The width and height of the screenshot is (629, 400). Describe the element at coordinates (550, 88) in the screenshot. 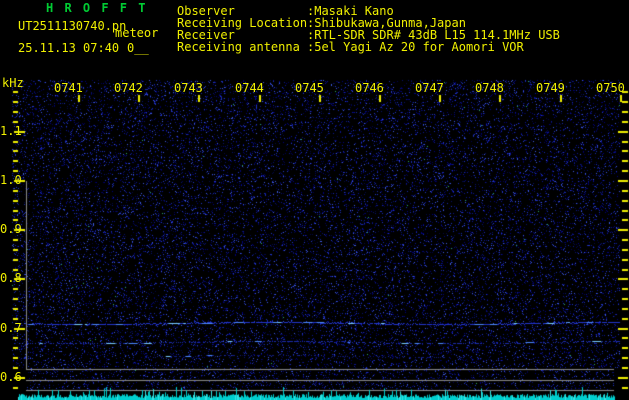

I see `time-tick-label: 0749` at that location.